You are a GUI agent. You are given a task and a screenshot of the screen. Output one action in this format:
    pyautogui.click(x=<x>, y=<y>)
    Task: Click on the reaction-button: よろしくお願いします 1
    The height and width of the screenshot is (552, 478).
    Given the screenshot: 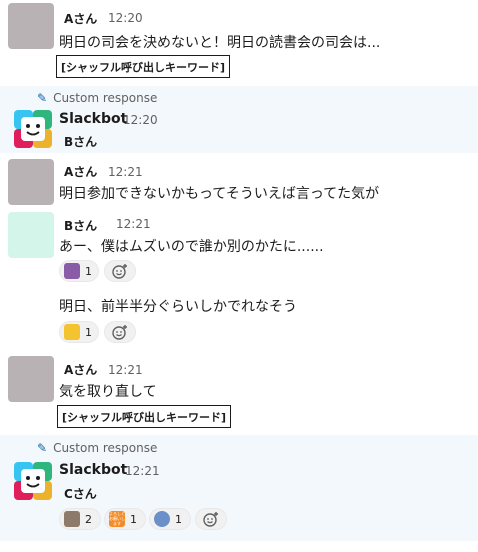 What is the action you would take?
    pyautogui.click(x=125, y=519)
    